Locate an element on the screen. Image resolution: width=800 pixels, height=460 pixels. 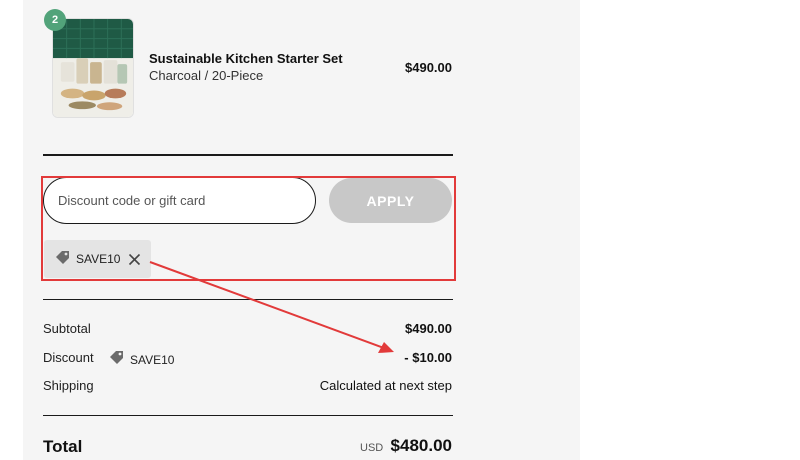
currency-label: USD is located at coordinates (372, 448).